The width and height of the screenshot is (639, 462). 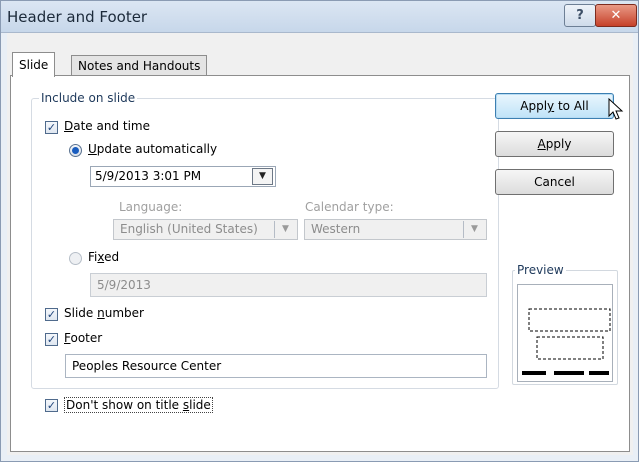 What do you see at coordinates (554, 144) in the screenshot?
I see `apply-button: Apply` at bounding box center [554, 144].